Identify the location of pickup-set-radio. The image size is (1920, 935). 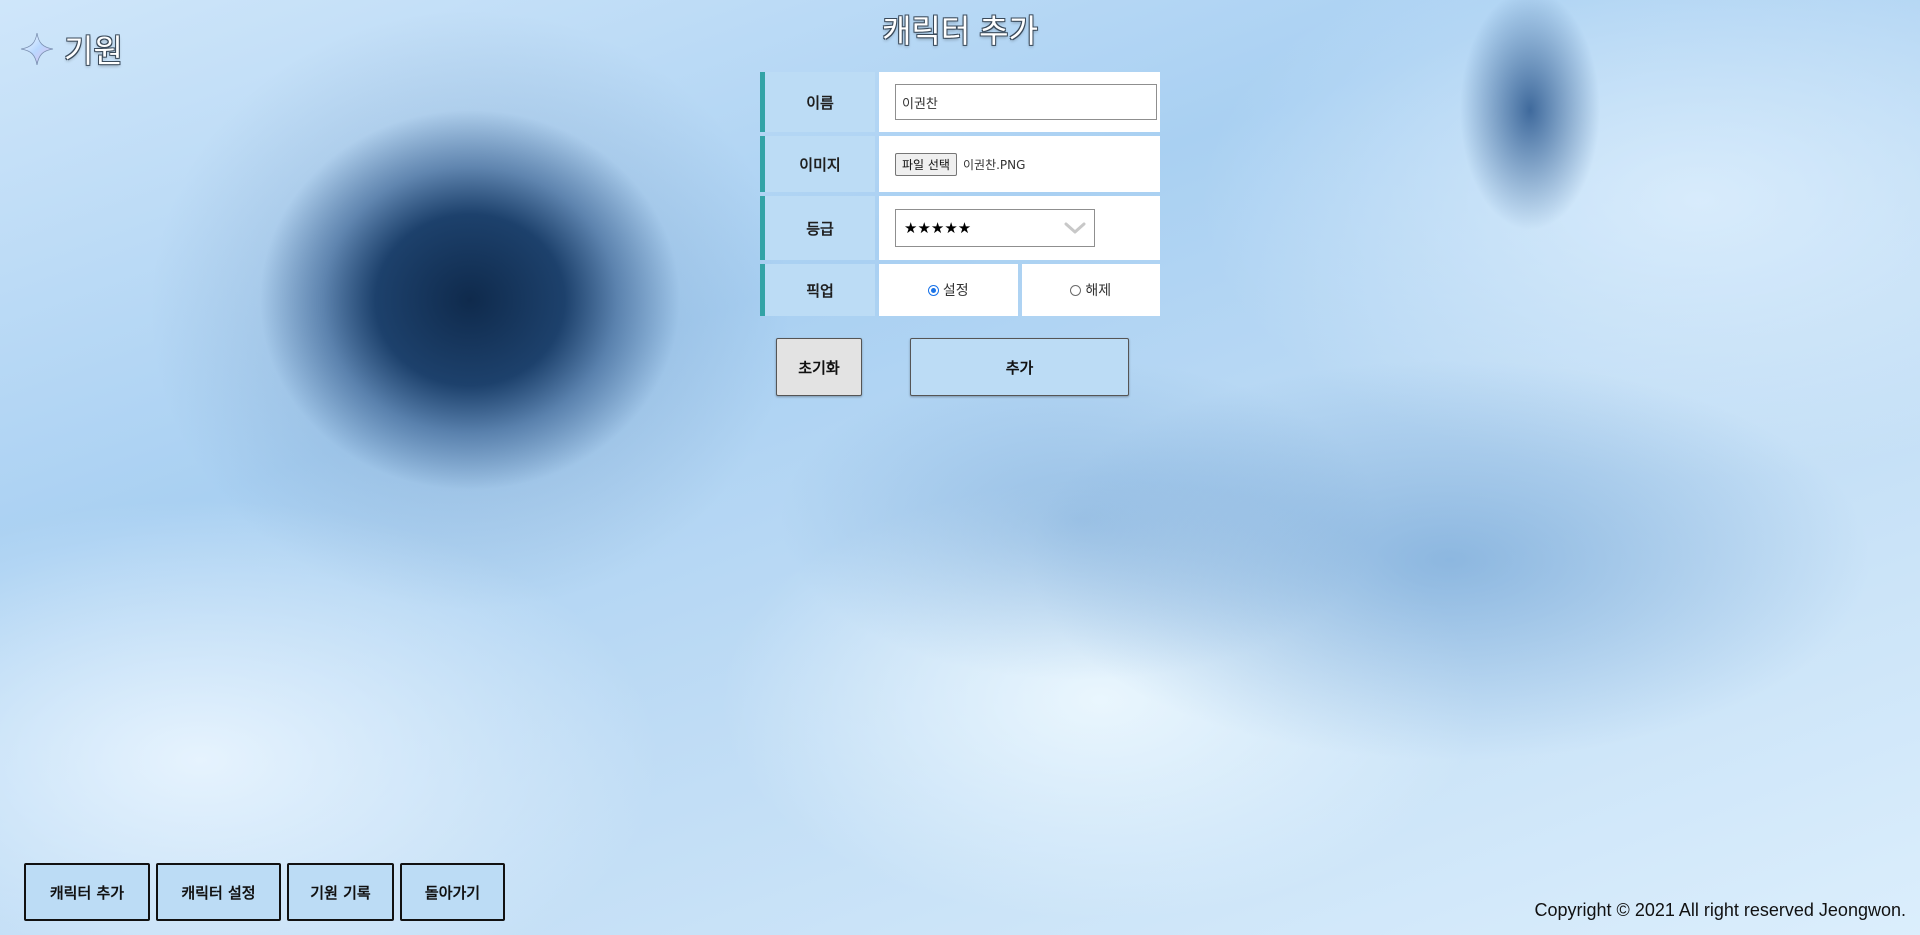
(933, 290).